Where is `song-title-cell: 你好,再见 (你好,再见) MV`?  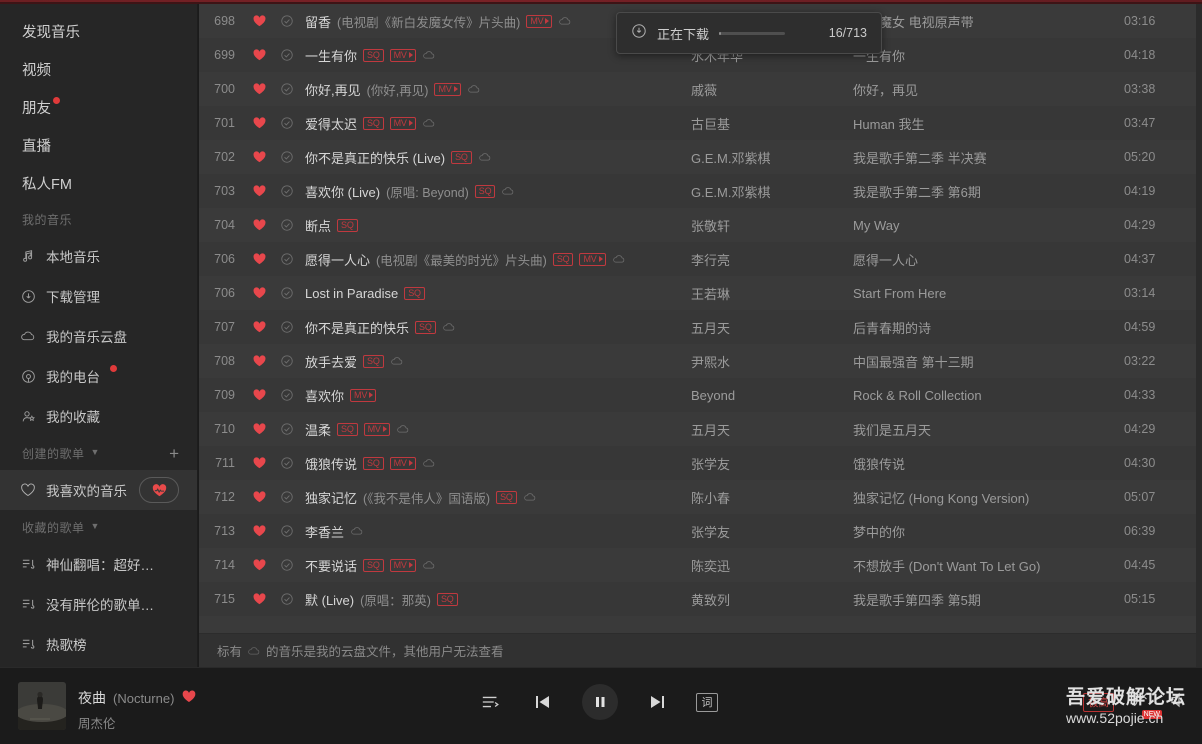
song-title-cell: 你好,再见 (你好,再见) MV is located at coordinates (496, 89).